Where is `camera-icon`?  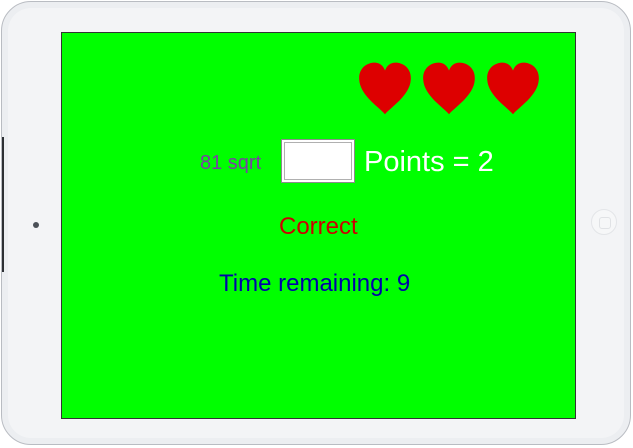 camera-icon is located at coordinates (36, 225).